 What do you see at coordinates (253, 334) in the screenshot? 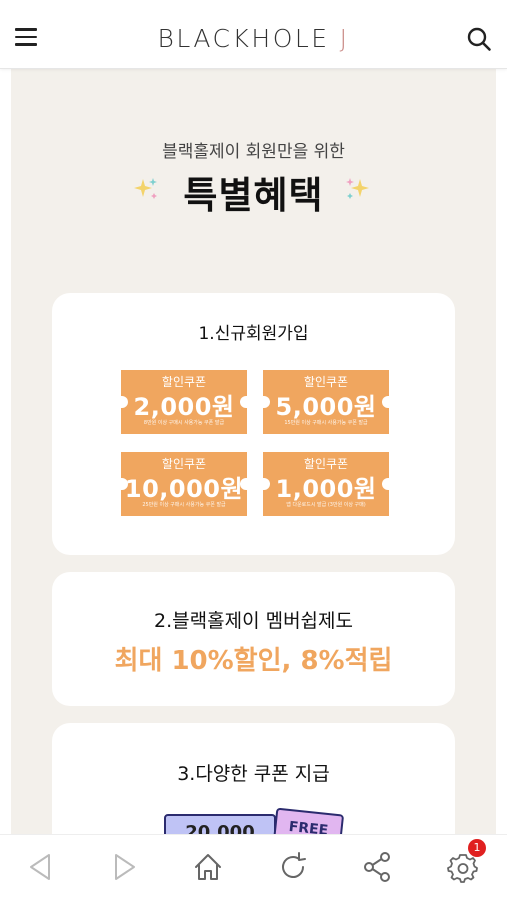
I see `card-title: 1.신규회원가입` at bounding box center [253, 334].